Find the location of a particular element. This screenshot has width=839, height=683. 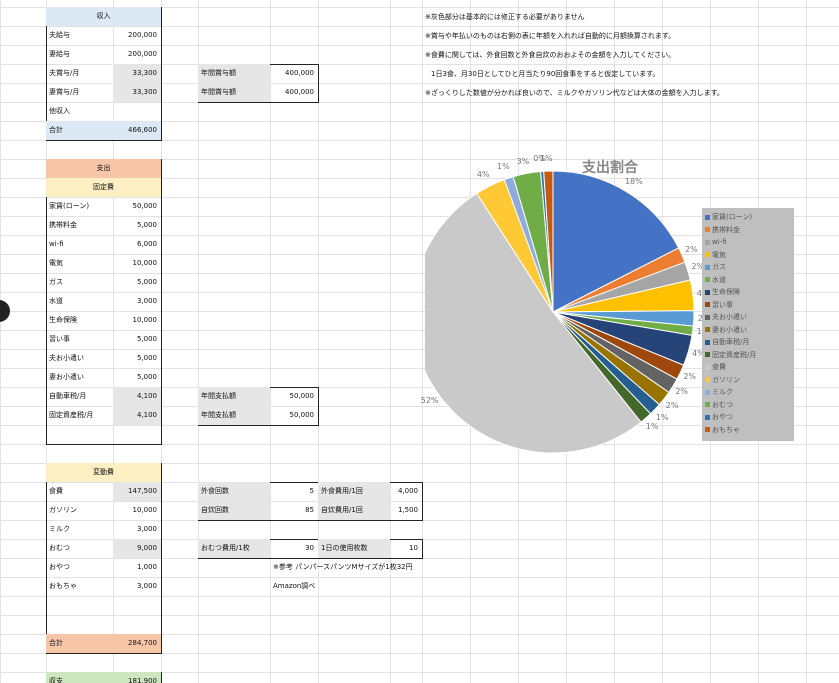

legend-item: ミルク is located at coordinates (719, 392).